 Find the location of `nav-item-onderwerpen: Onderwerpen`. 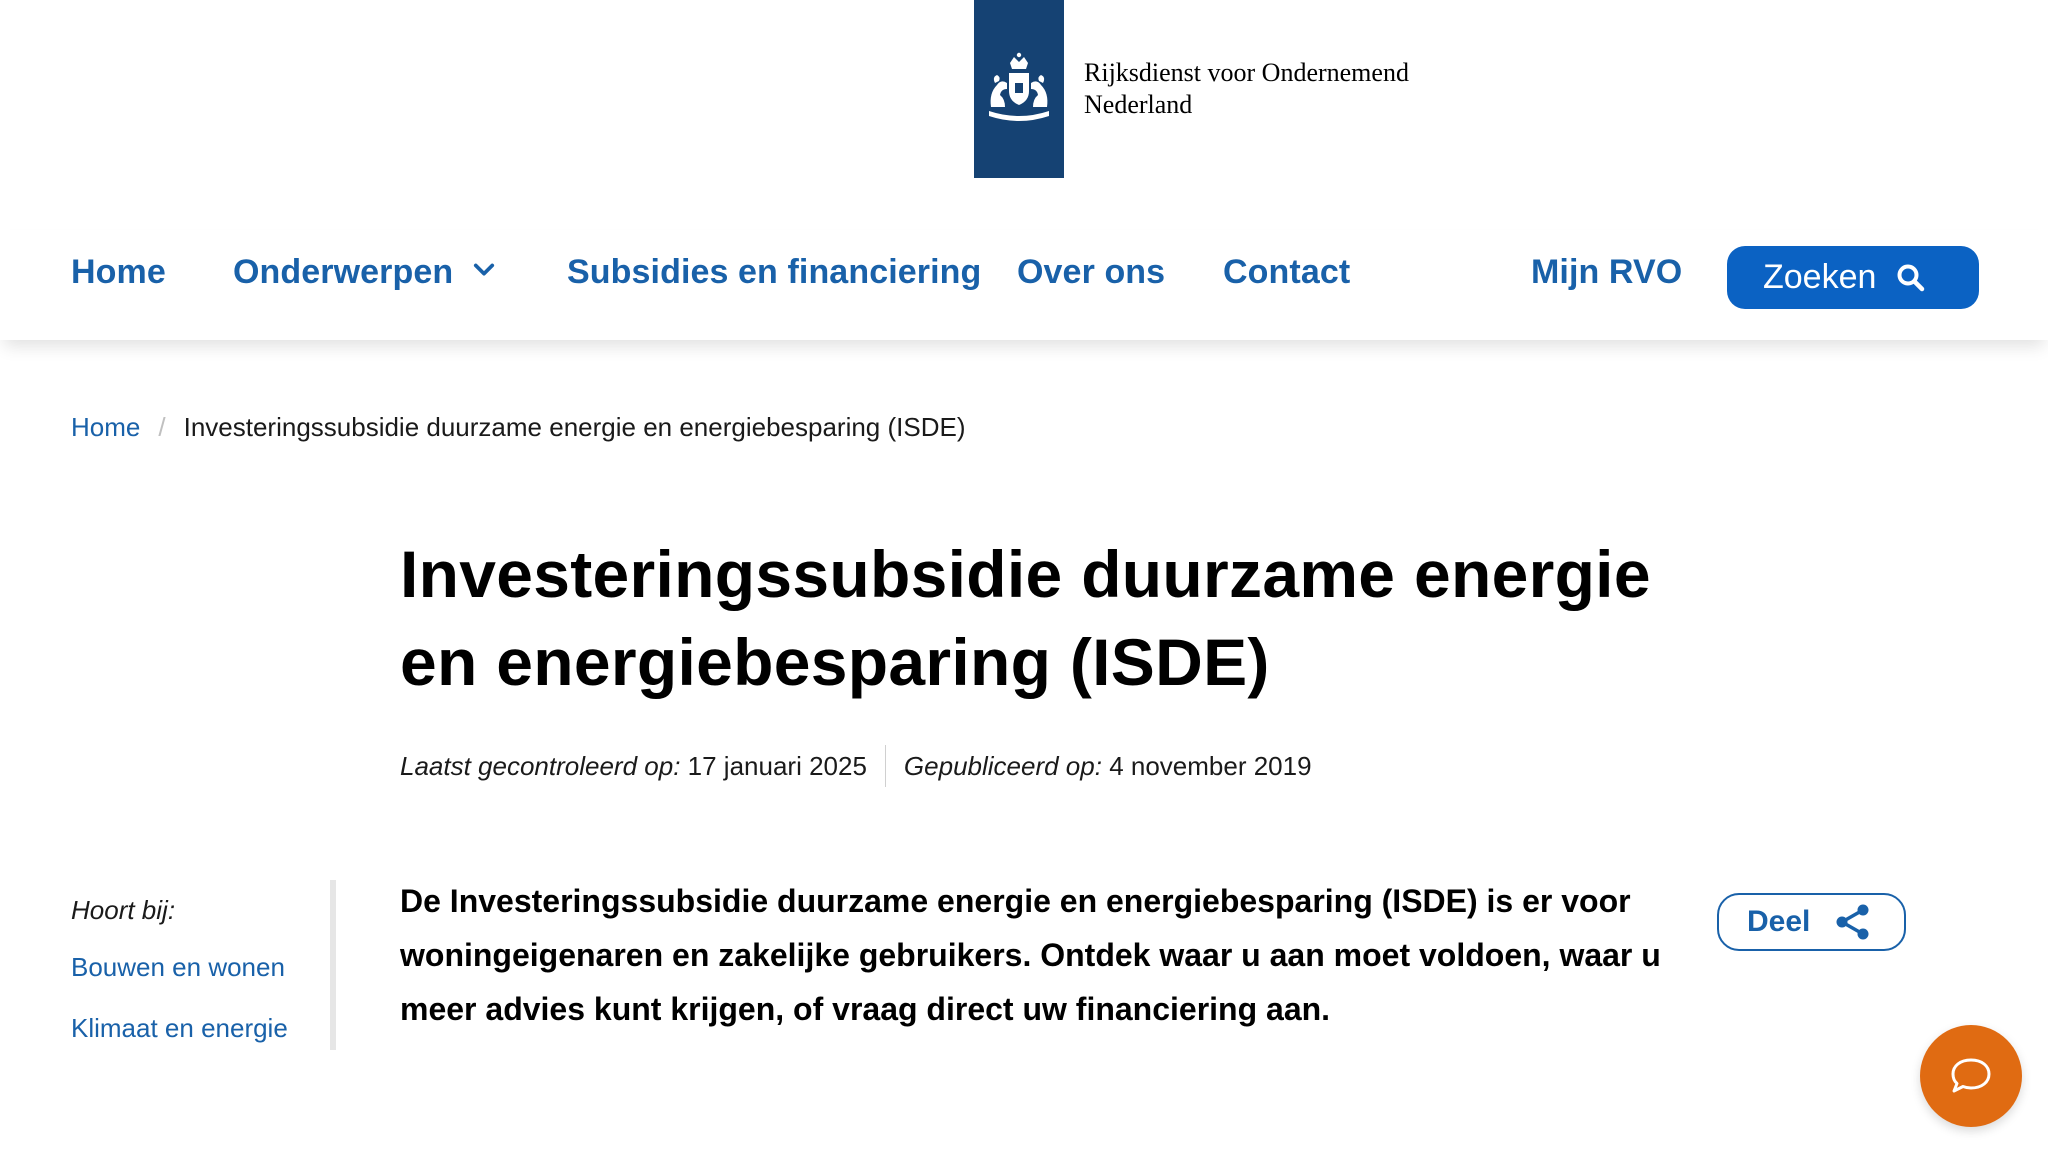

nav-item-onderwerpen: Onderwerpen is located at coordinates (364, 272).